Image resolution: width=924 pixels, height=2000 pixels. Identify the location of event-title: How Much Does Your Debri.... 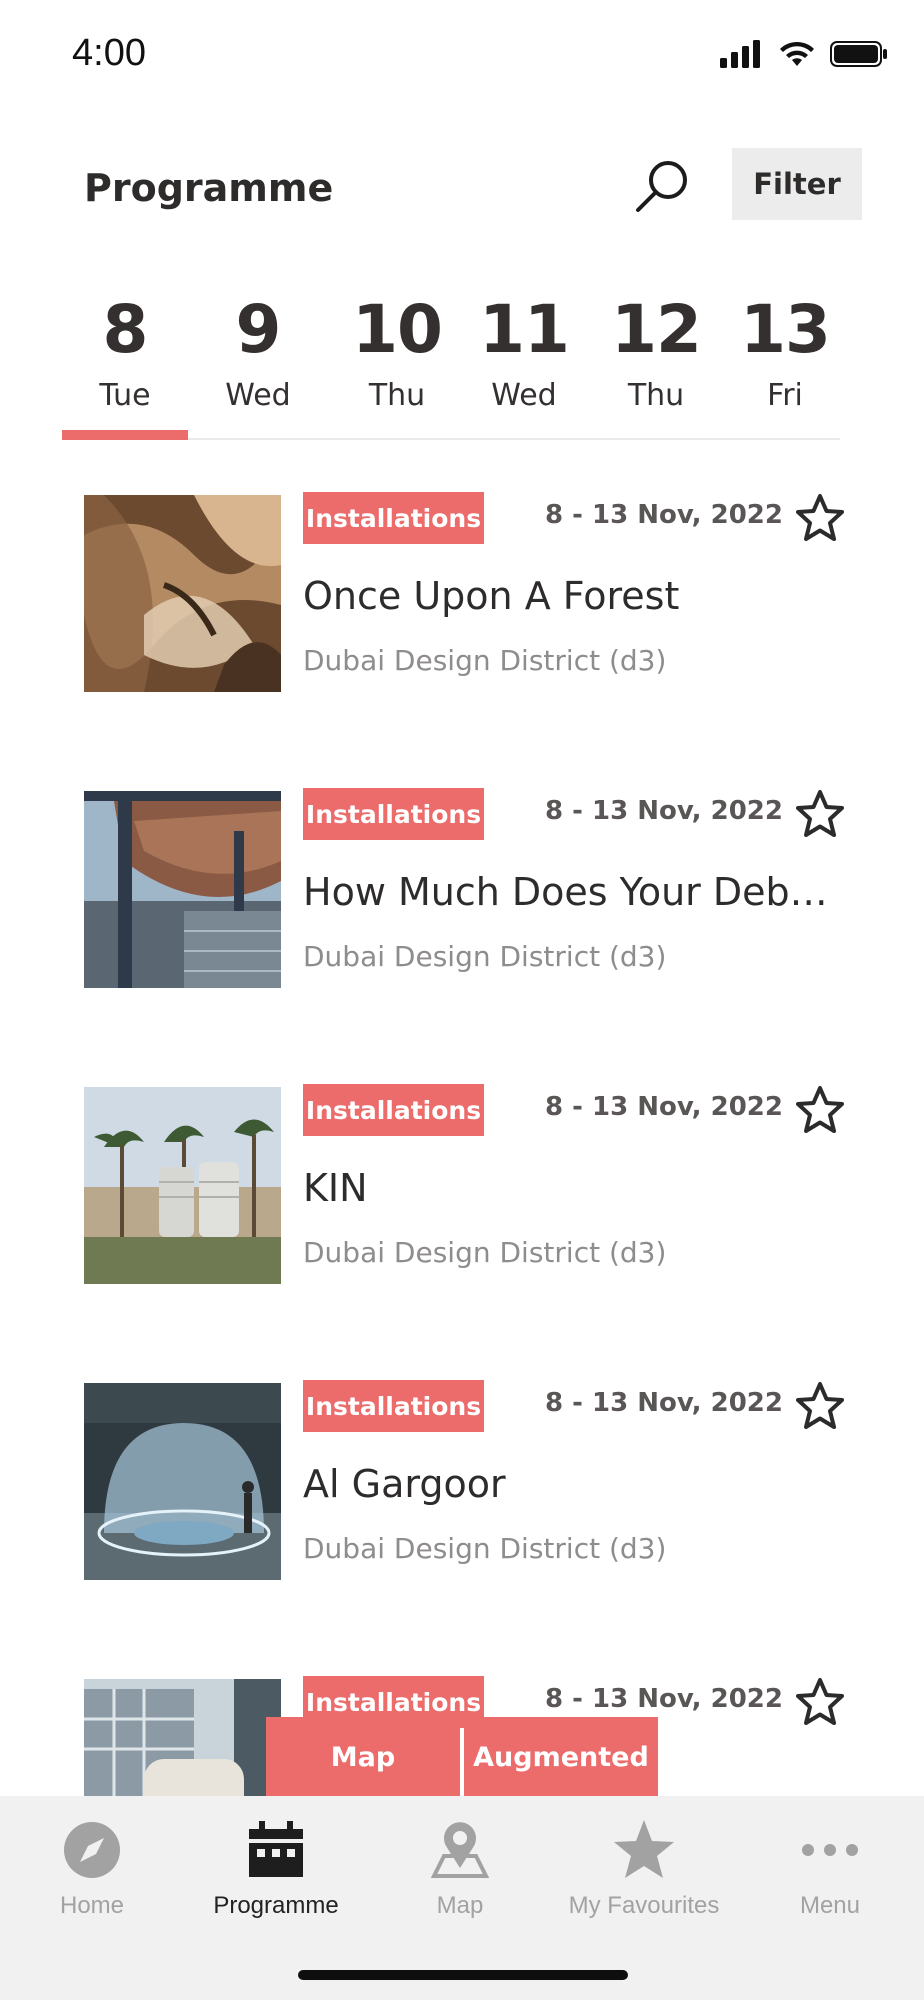
(573, 892).